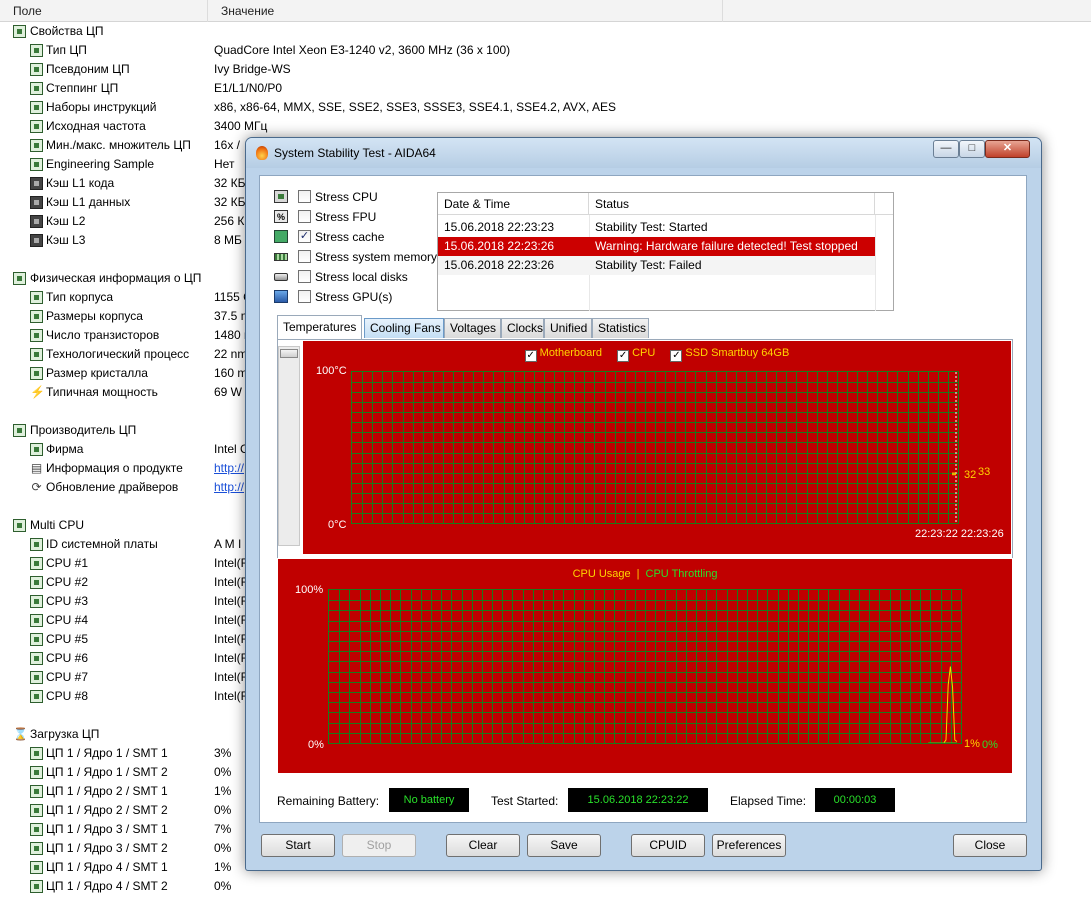 The width and height of the screenshot is (1091, 903). What do you see at coordinates (645, 666) in the screenshot?
I see `usage-grid` at bounding box center [645, 666].